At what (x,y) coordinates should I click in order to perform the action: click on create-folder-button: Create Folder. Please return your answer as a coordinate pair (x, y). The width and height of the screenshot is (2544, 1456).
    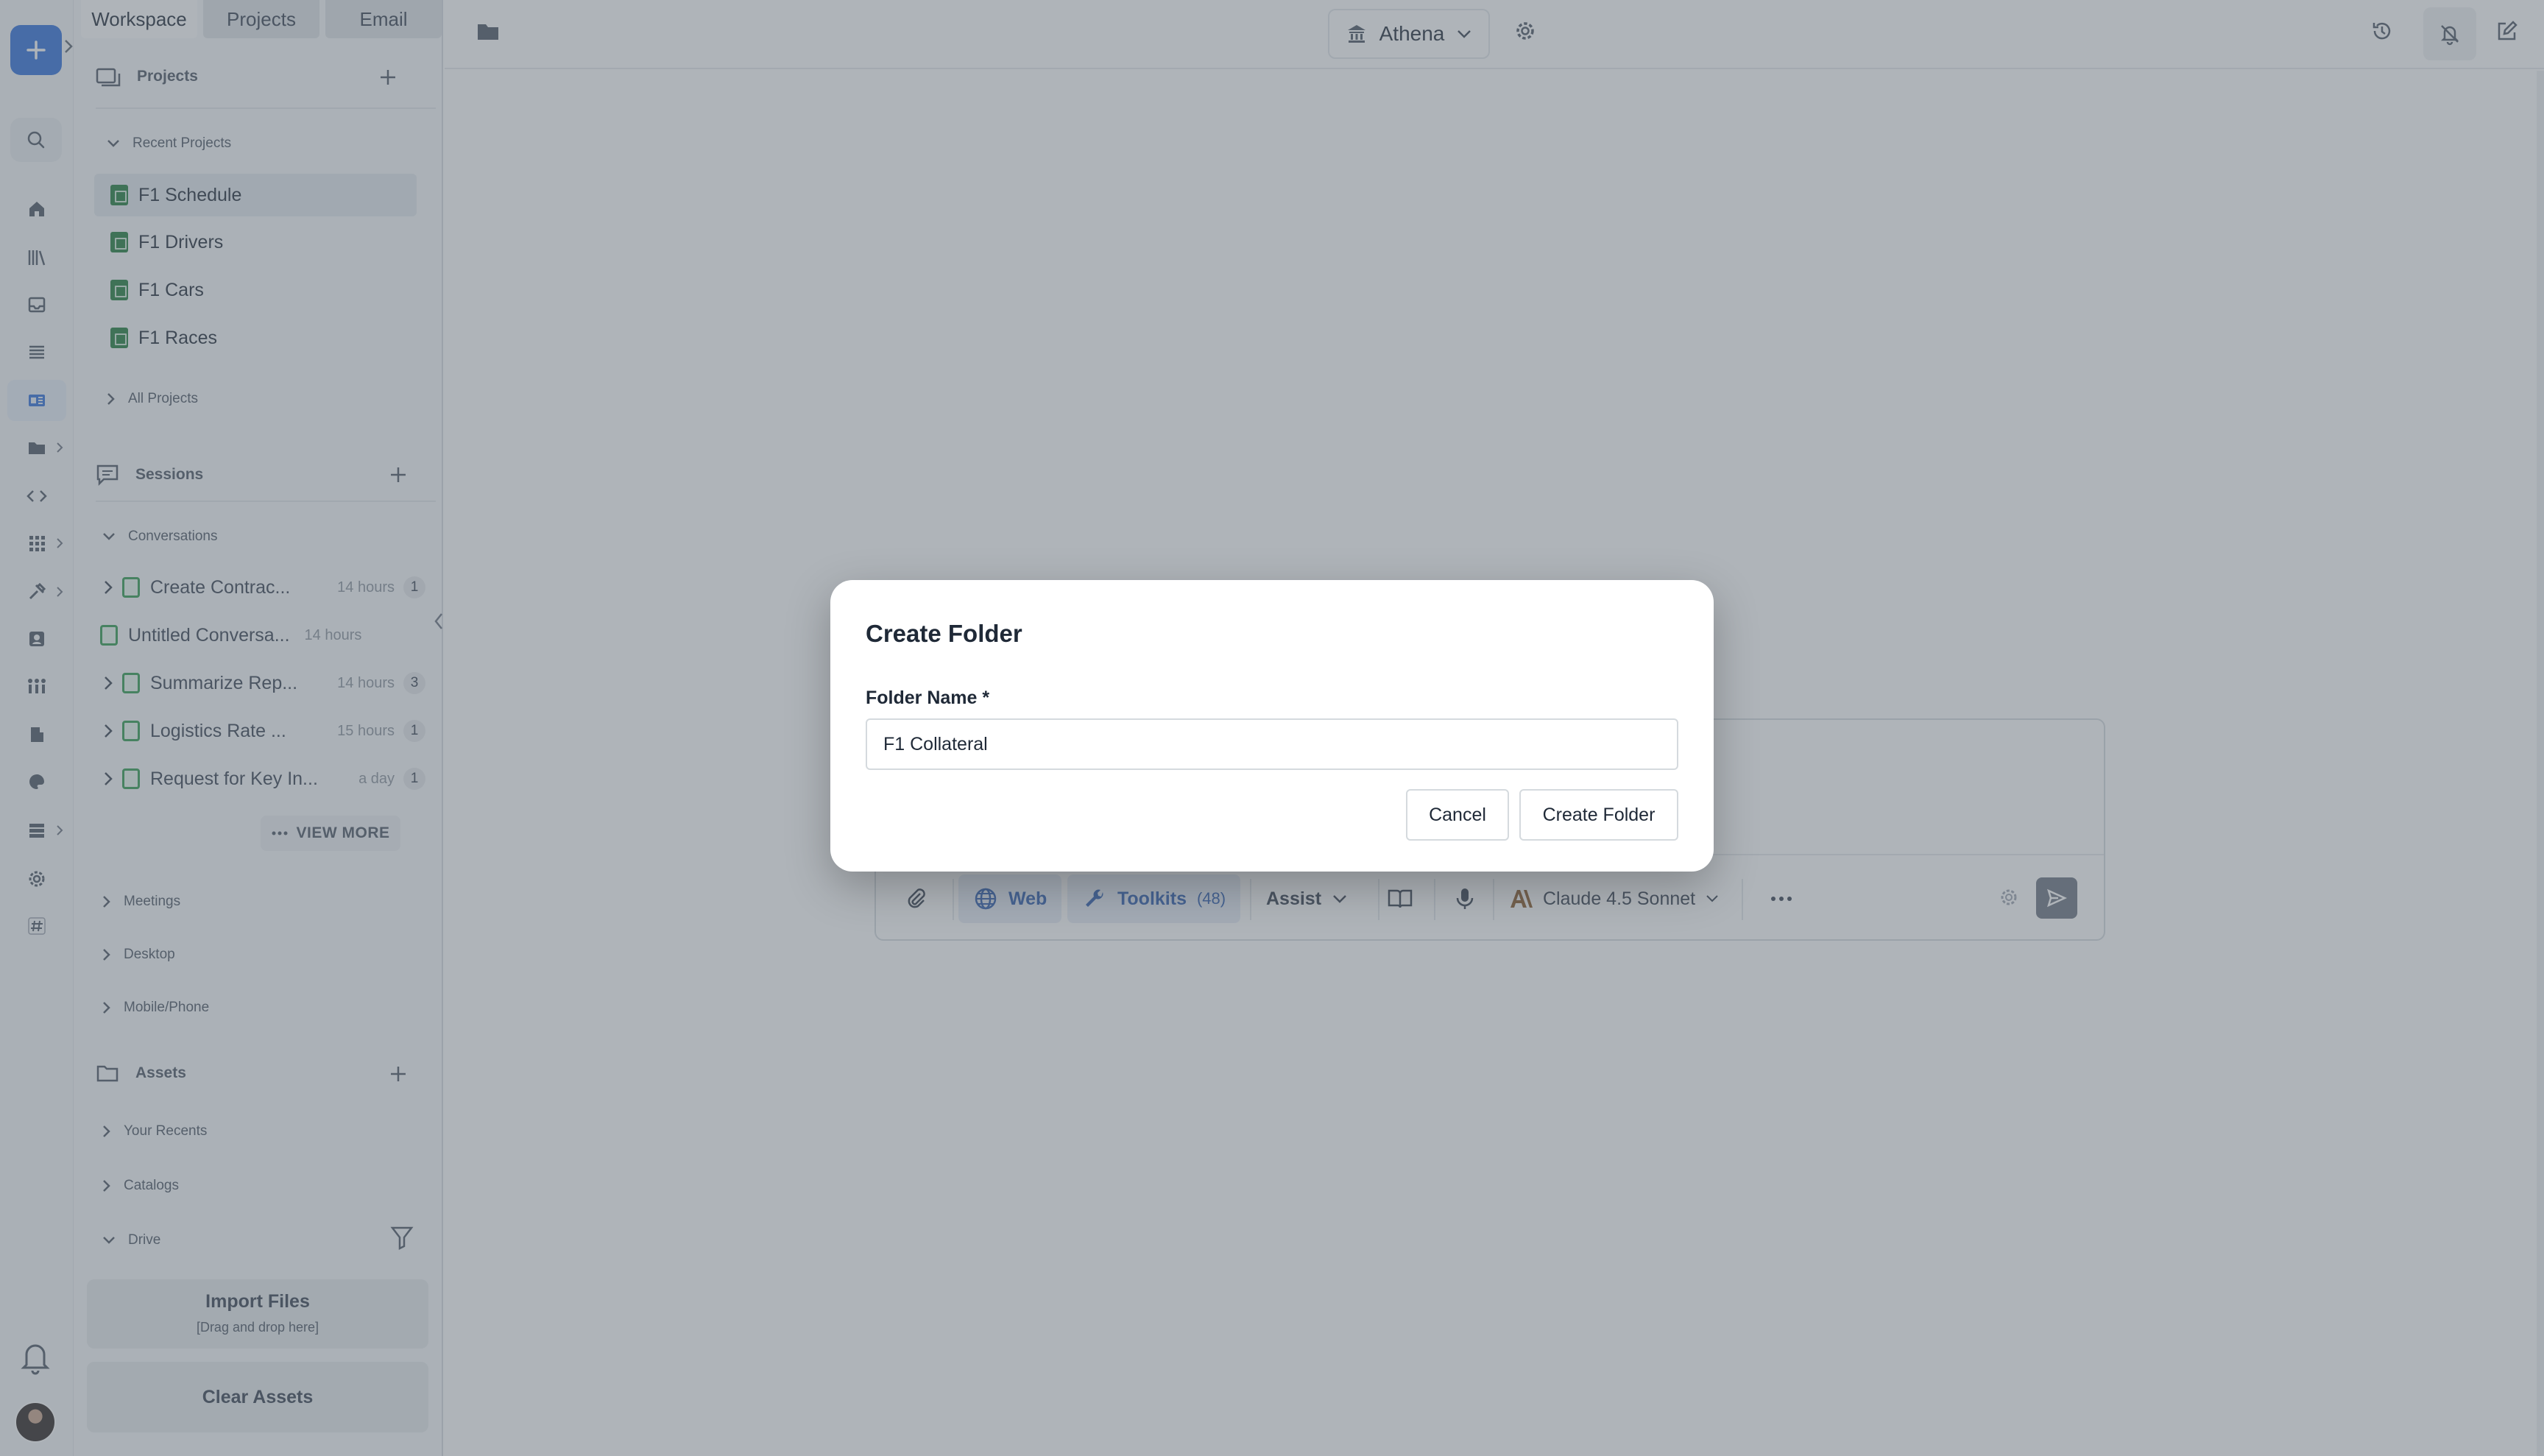
    Looking at the image, I should click on (1598, 815).